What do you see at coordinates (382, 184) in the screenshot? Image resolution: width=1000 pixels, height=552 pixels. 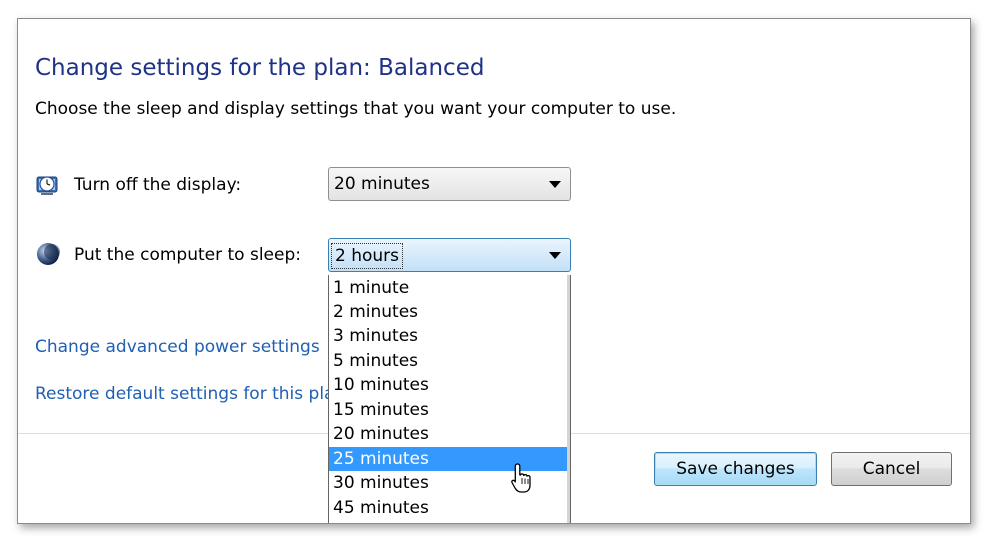 I see `display-timeout-value: 20 minutes` at bounding box center [382, 184].